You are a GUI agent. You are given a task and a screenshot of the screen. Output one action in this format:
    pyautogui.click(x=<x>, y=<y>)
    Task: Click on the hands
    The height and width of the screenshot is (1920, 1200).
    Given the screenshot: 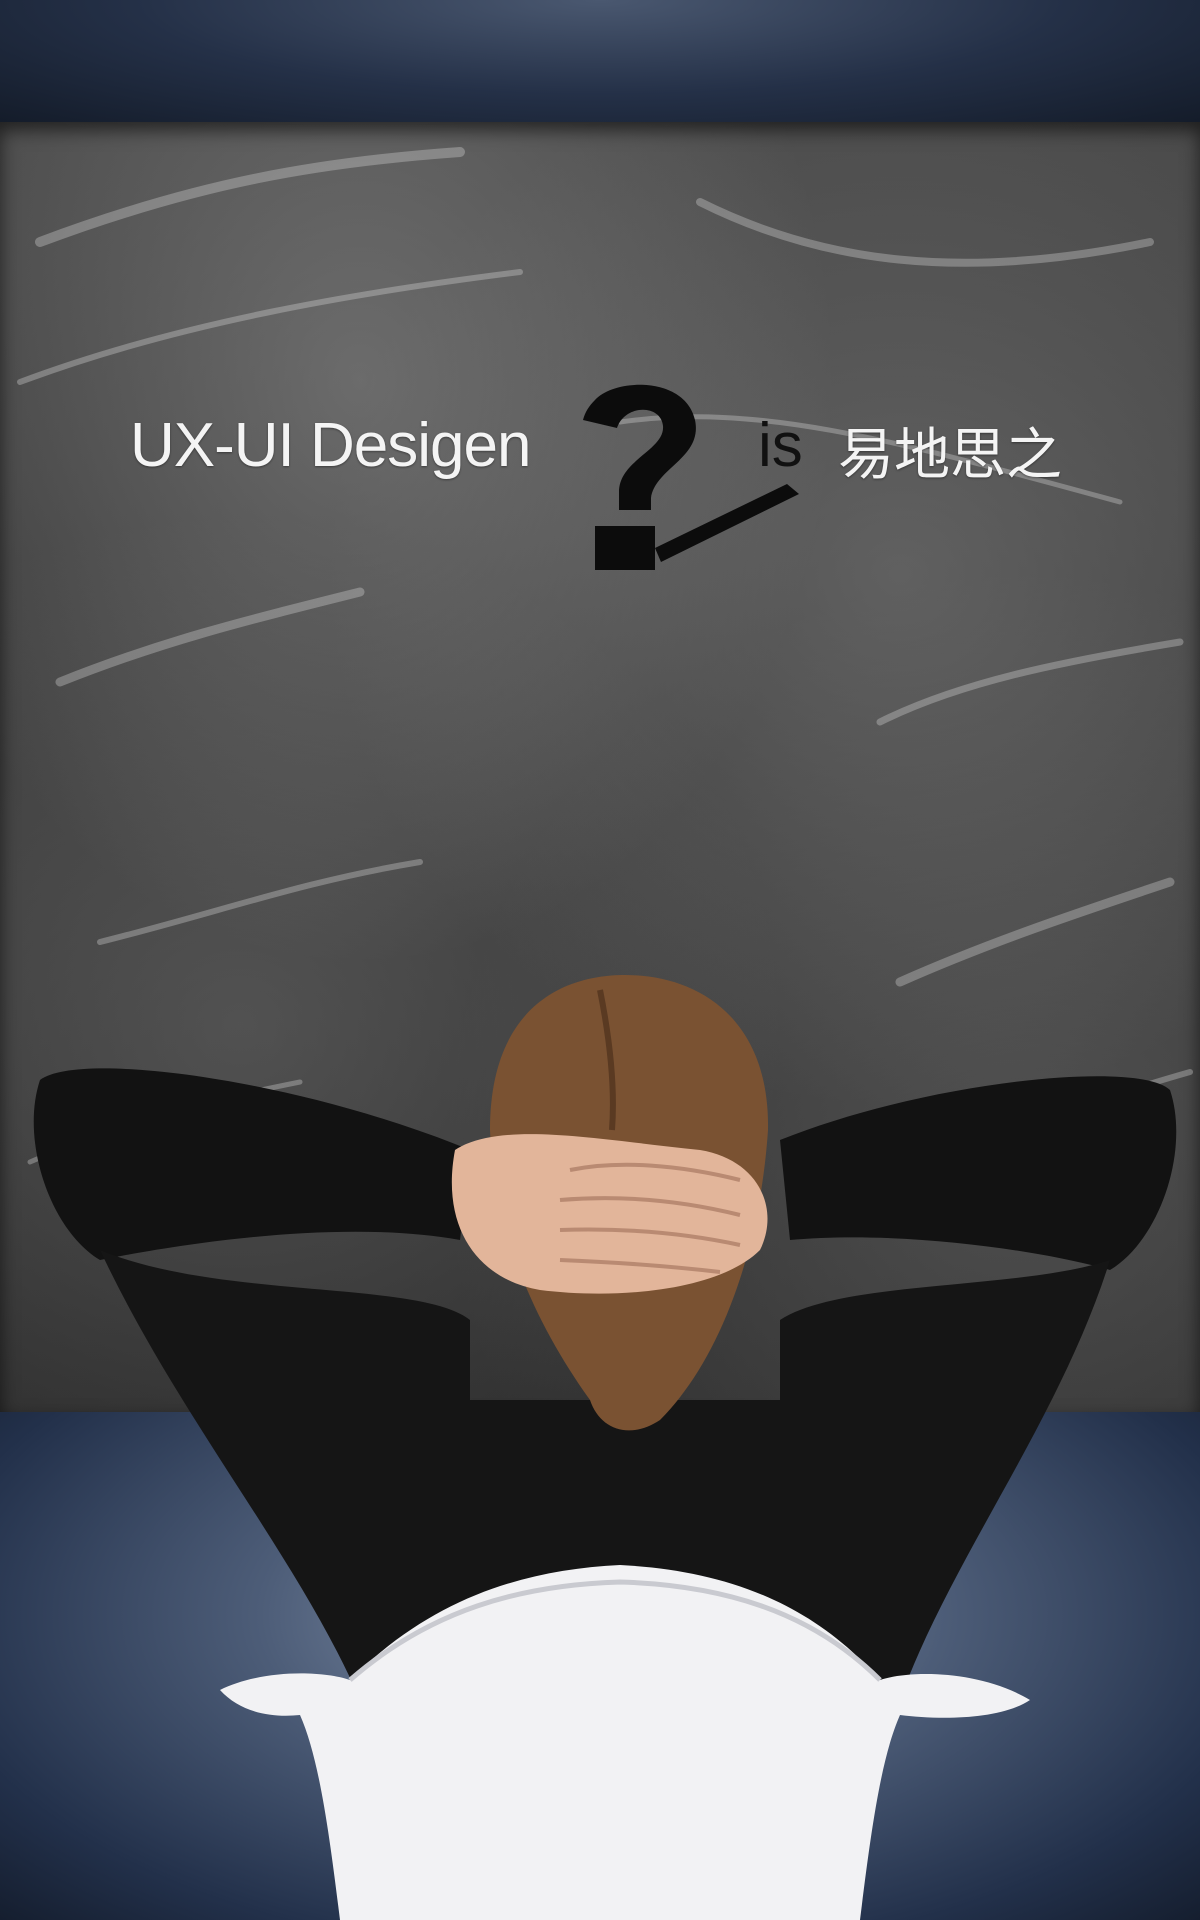 What is the action you would take?
    pyautogui.click(x=609, y=1214)
    